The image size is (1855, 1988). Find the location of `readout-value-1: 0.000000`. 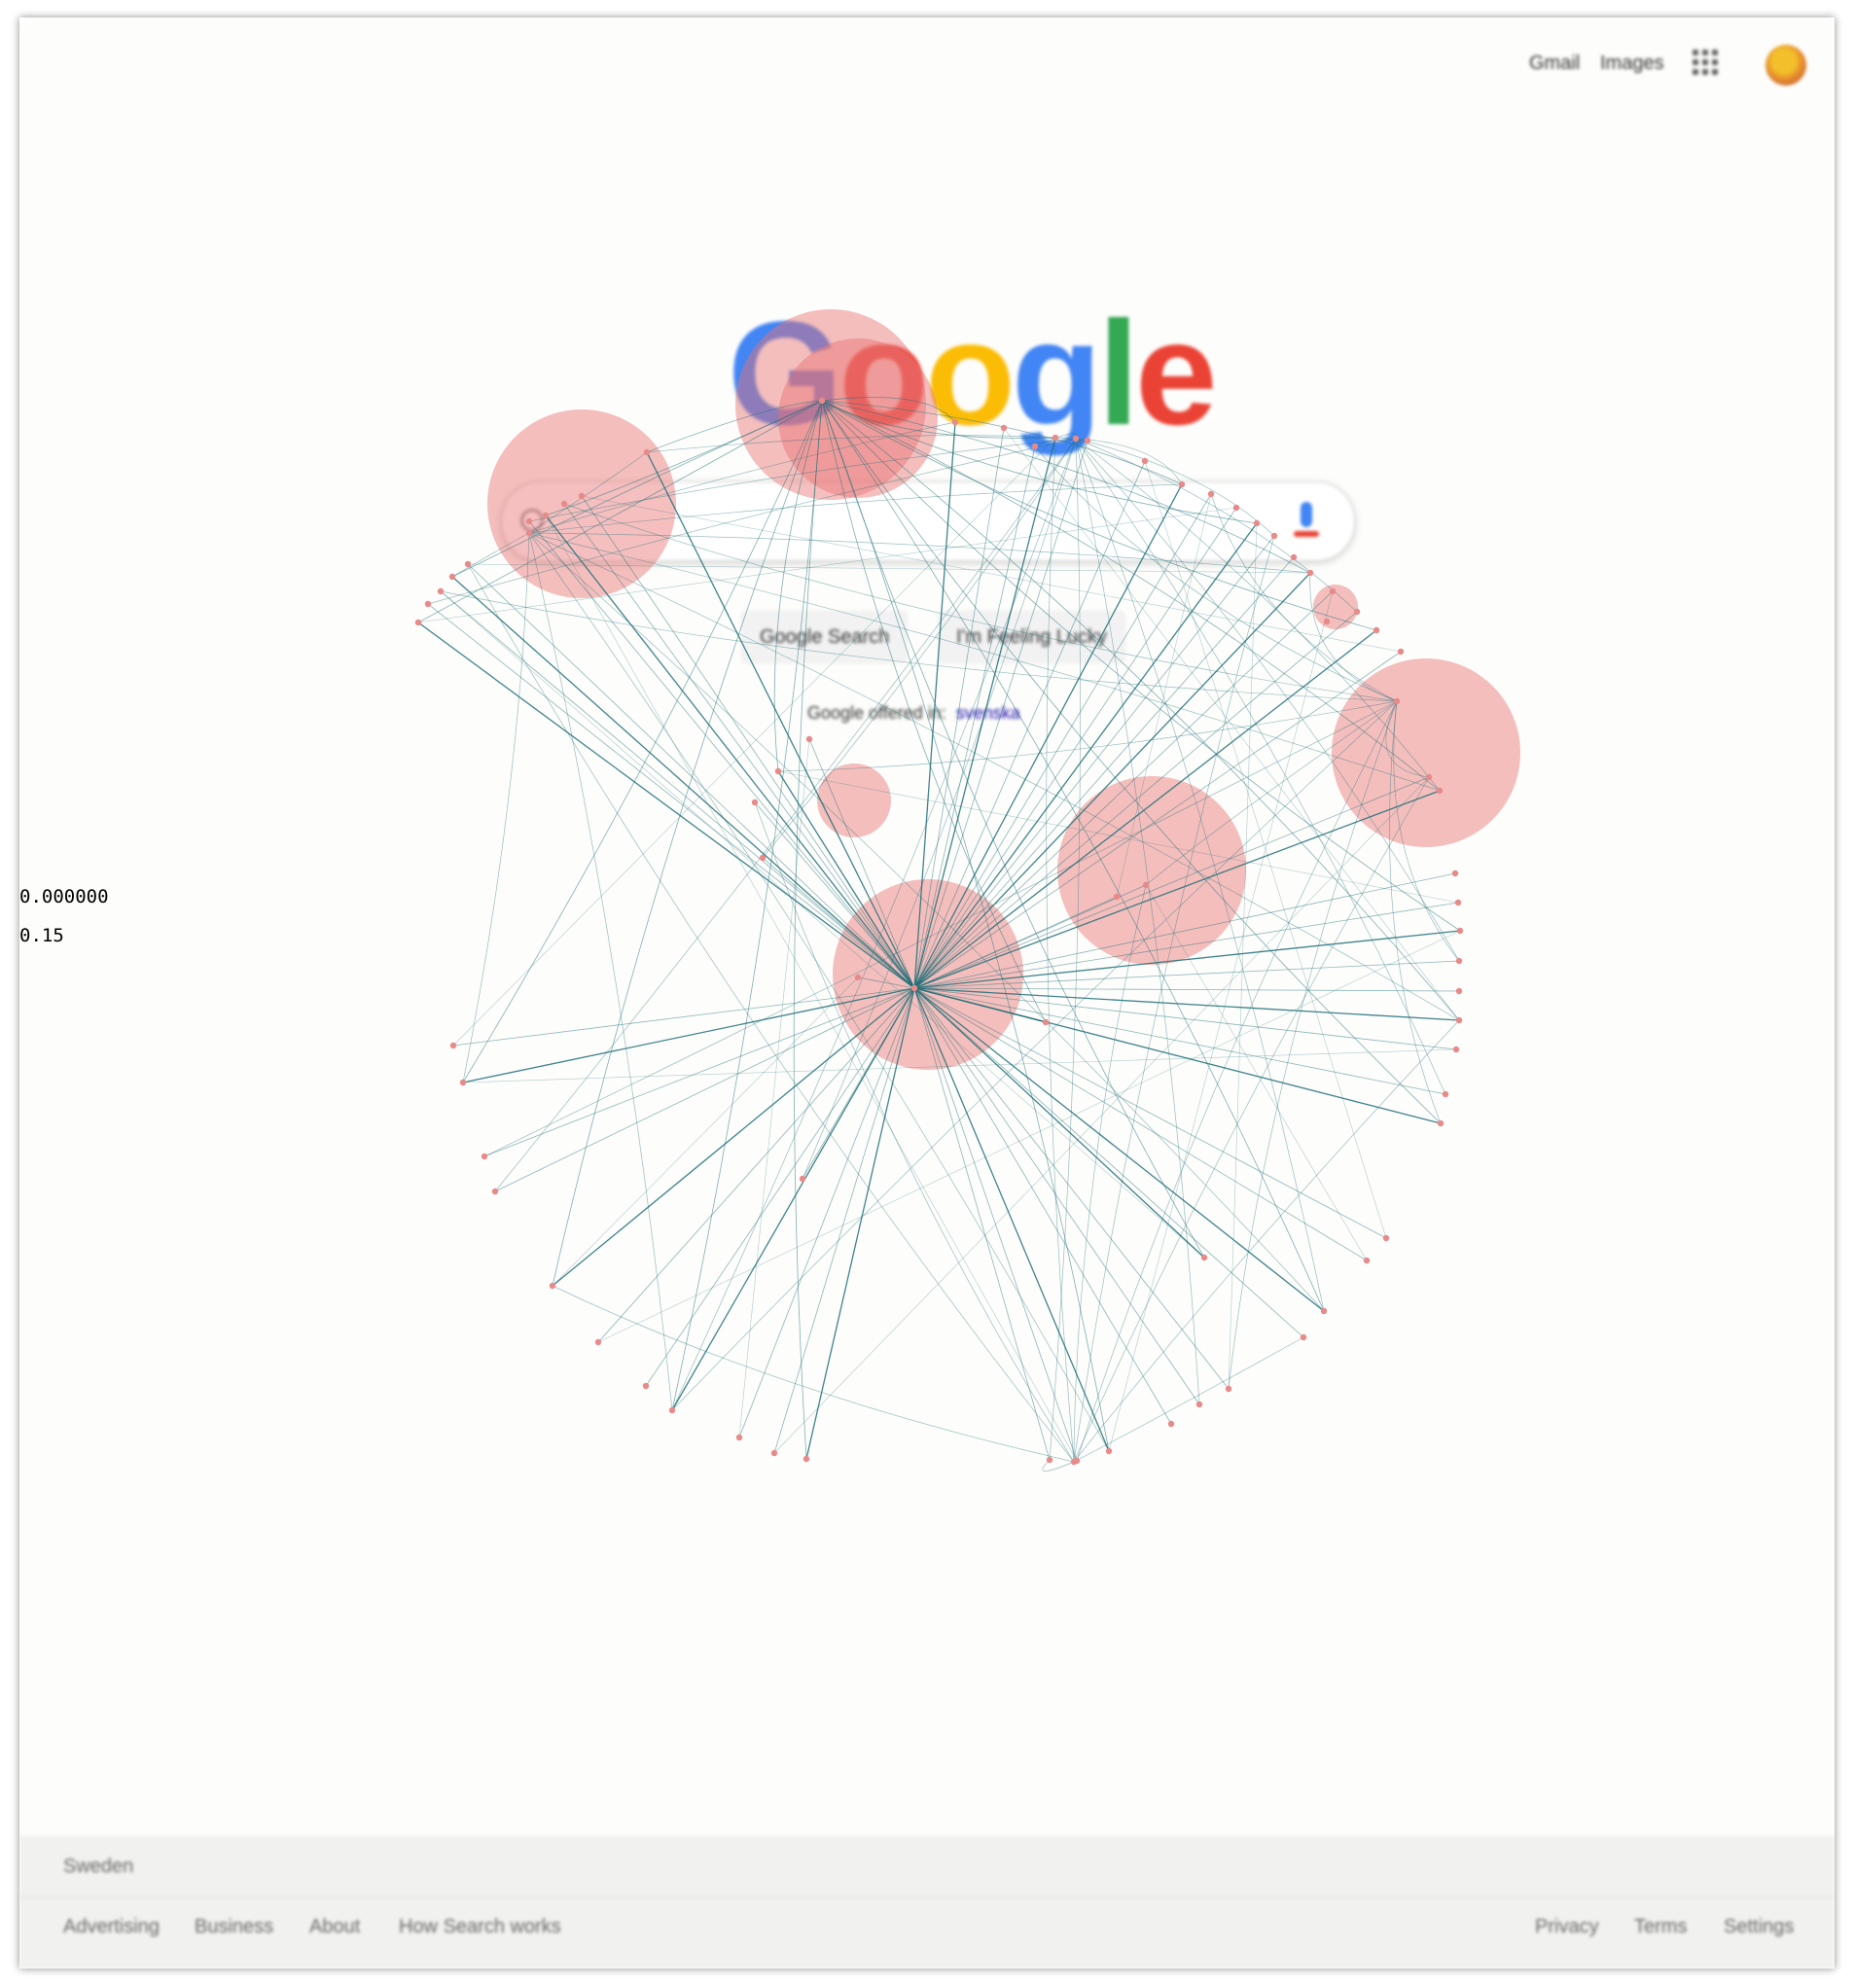

readout-value-1: 0.000000 is located at coordinates (64, 896).